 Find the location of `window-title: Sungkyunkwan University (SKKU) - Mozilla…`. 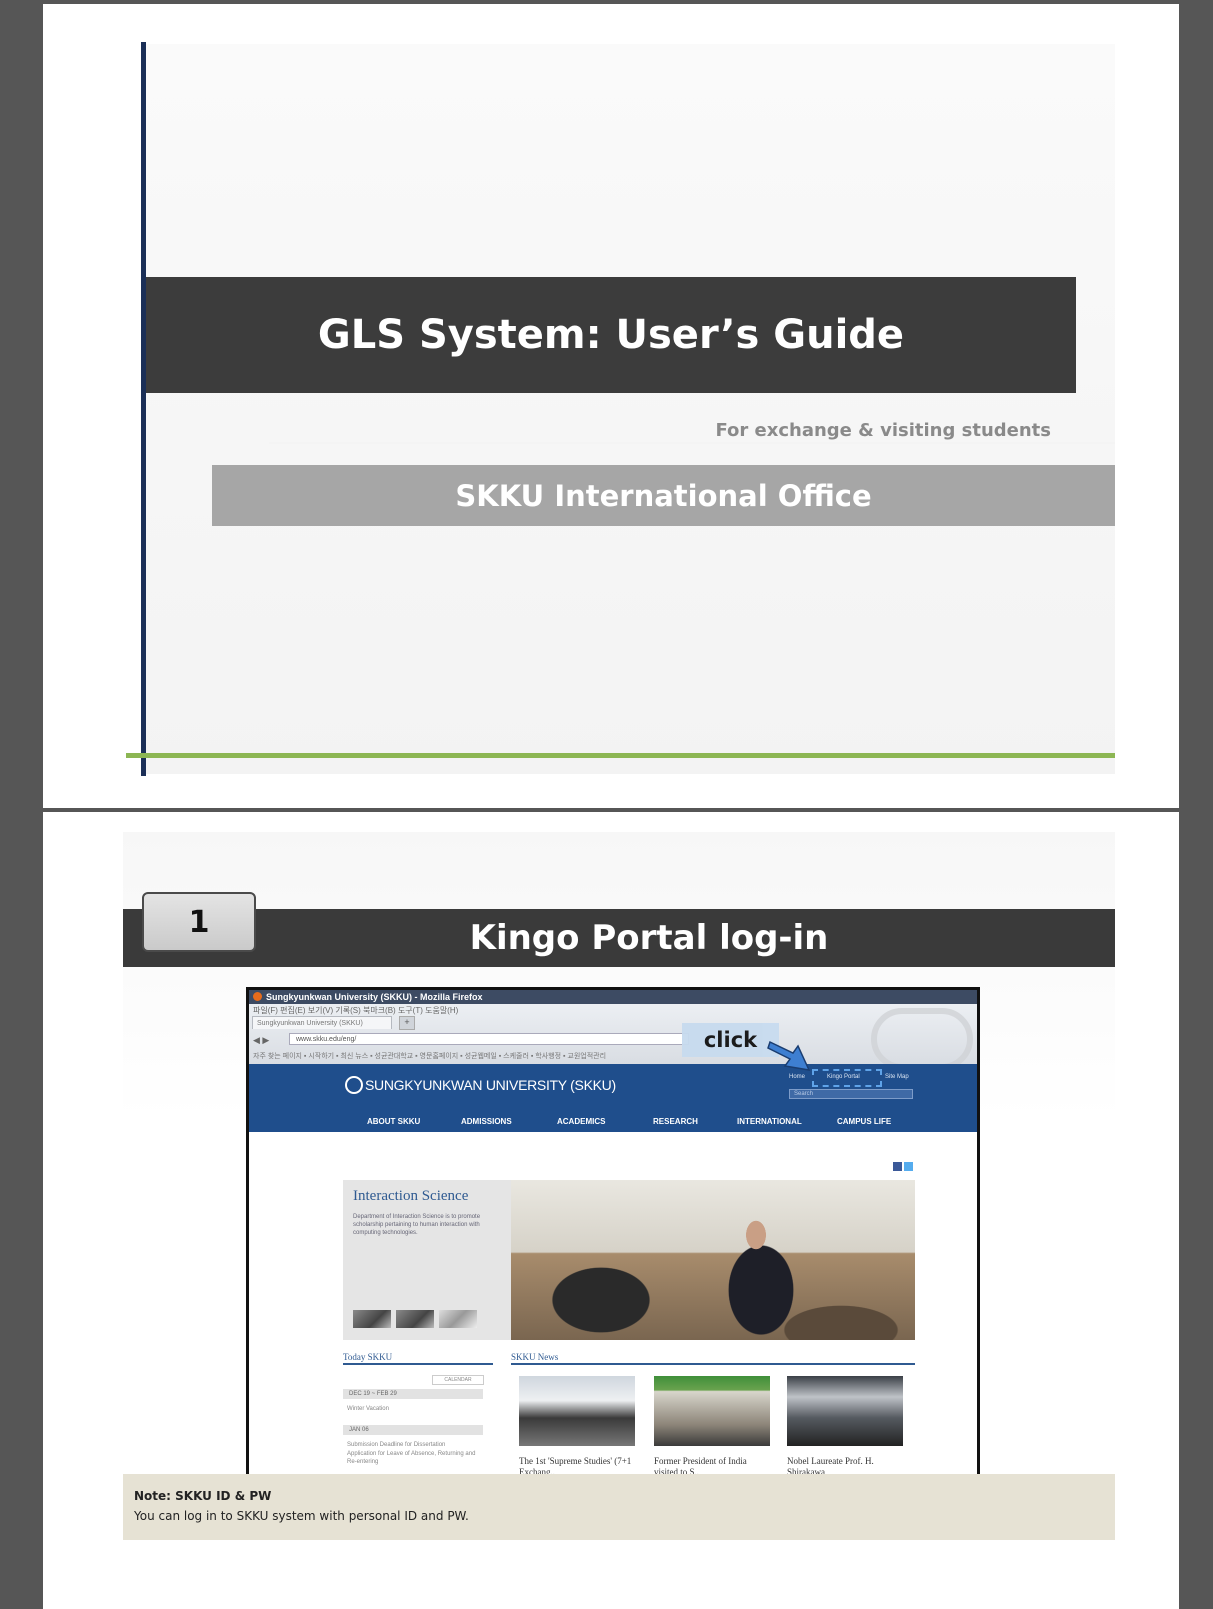

window-title: Sungkyunkwan University (SKKU) - Mozilla… is located at coordinates (374, 997).